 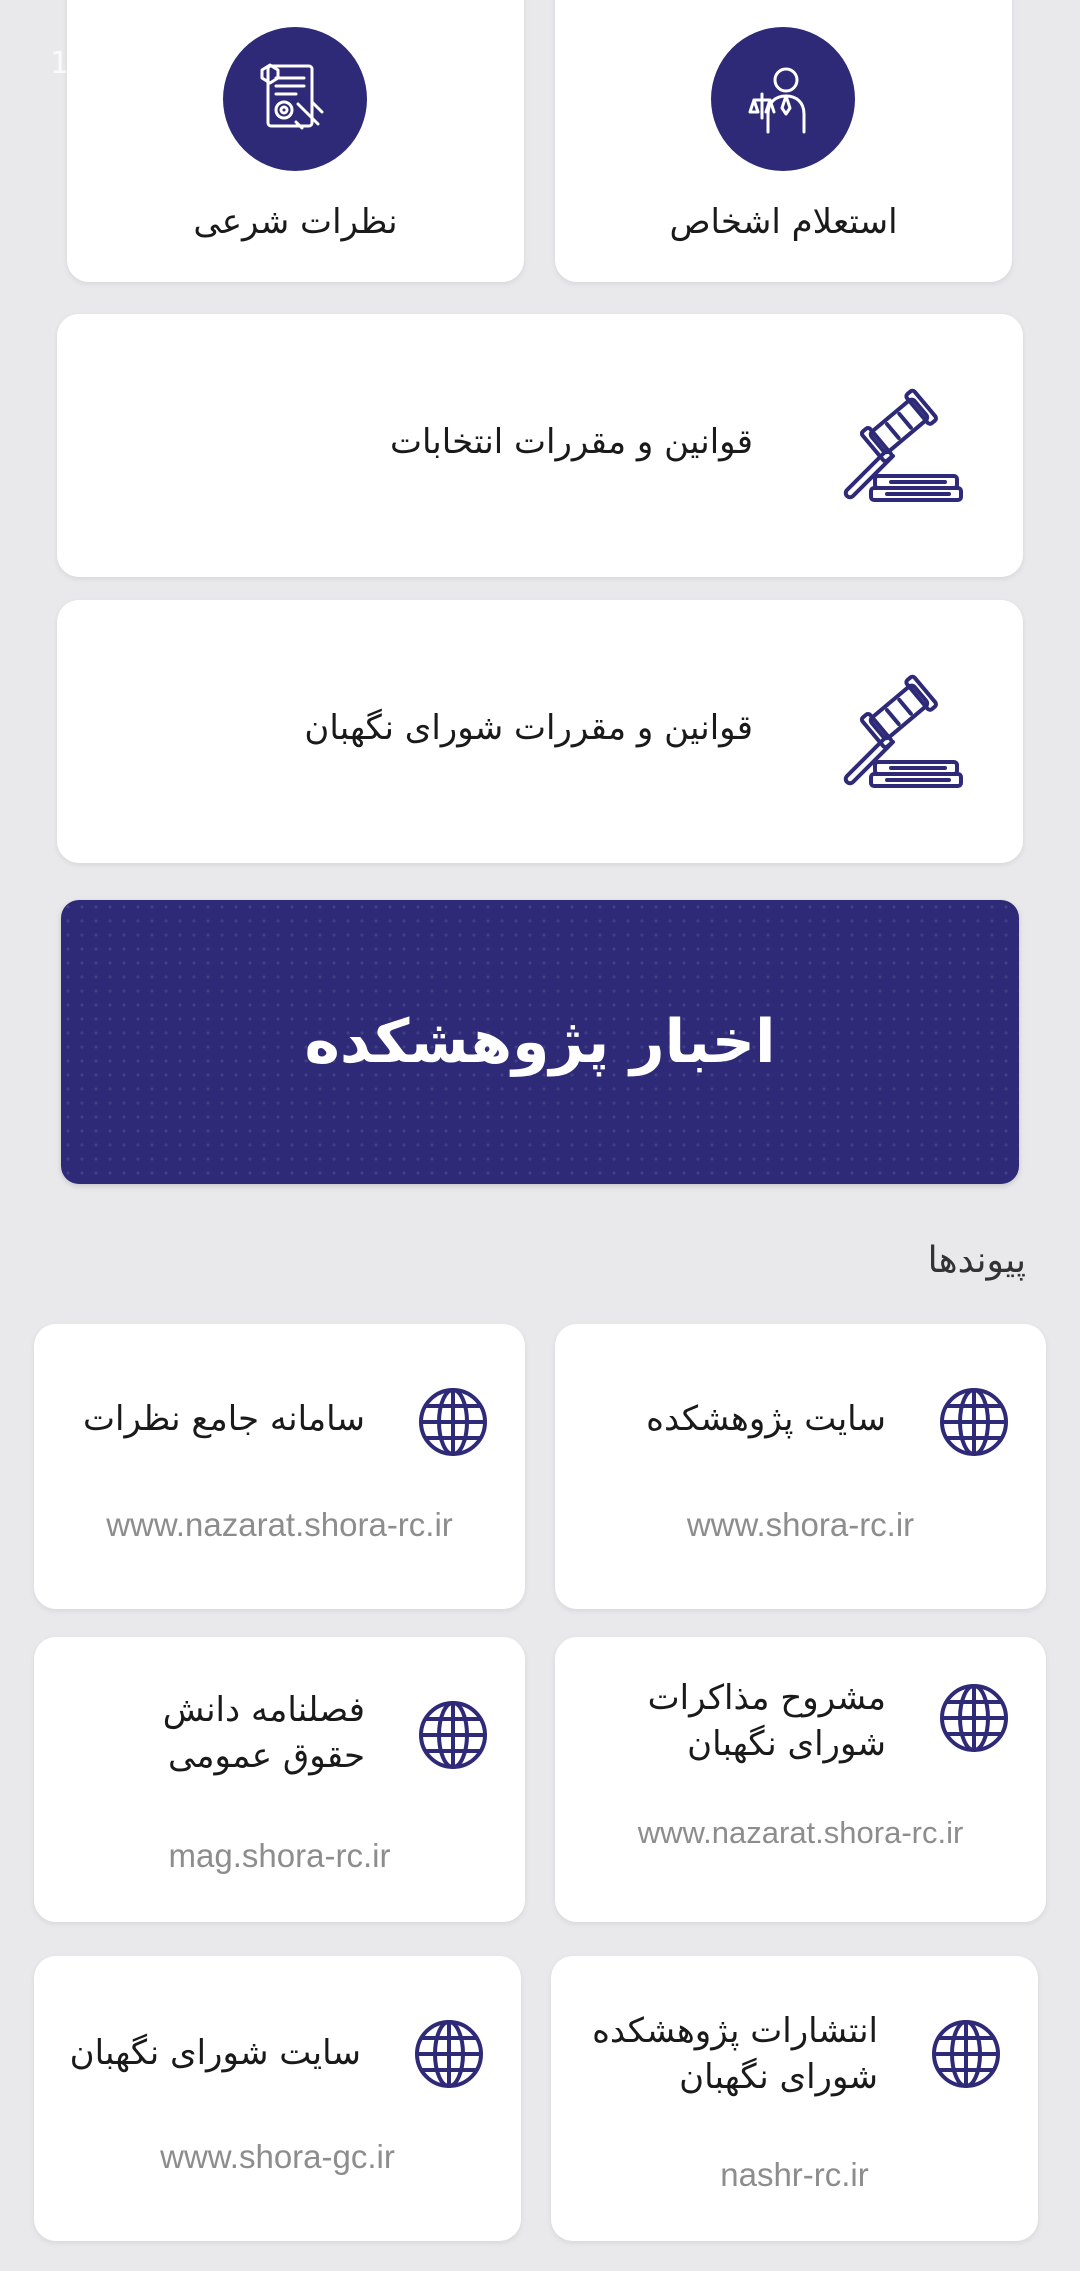 What do you see at coordinates (976, 1260) in the screenshot?
I see `links-section-title: پیوندها` at bounding box center [976, 1260].